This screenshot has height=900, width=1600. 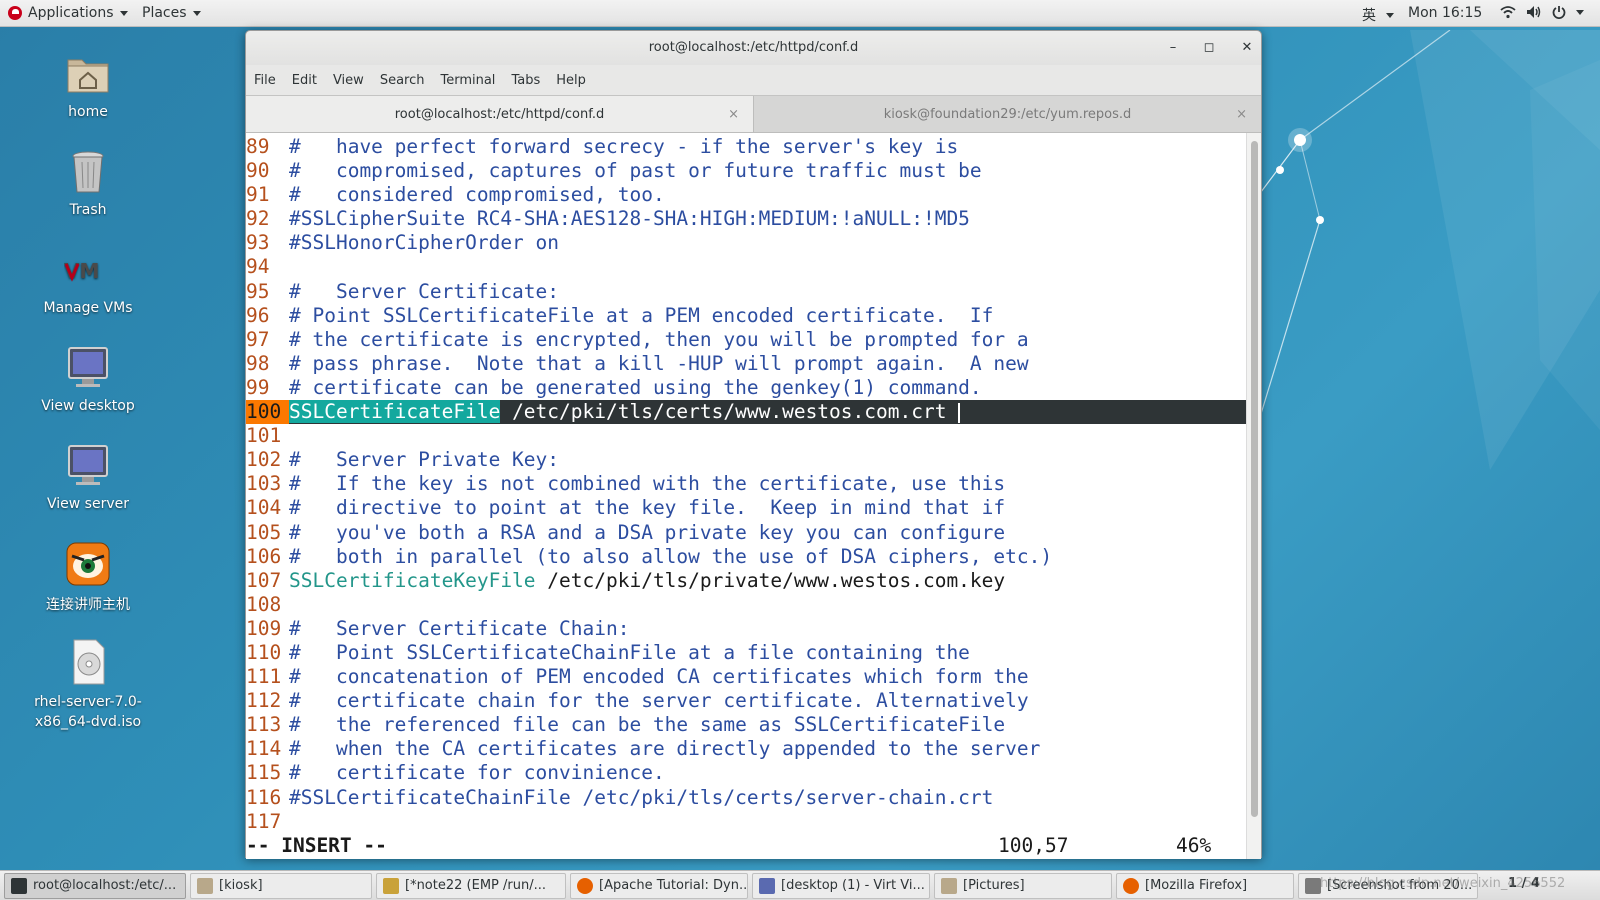 I want to click on line-number: 114, so click(x=264, y=749).